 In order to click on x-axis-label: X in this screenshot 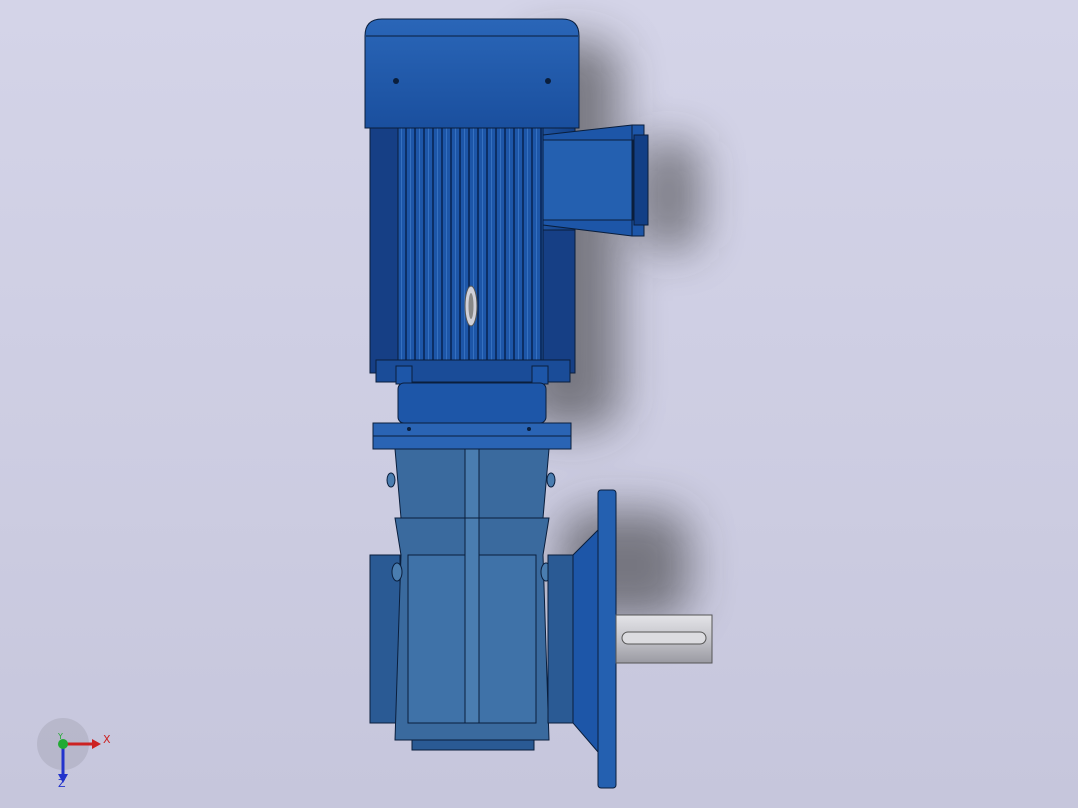, I will do `click(107, 739)`.